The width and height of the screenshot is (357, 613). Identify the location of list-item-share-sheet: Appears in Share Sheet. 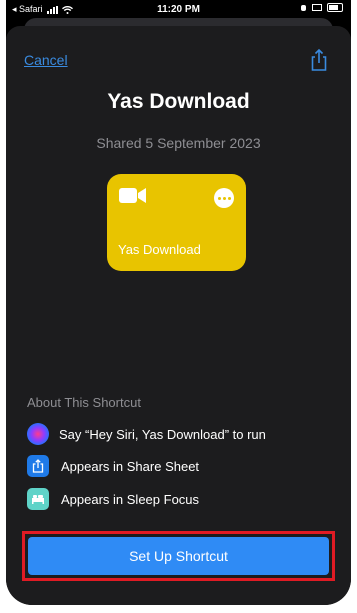
(113, 466).